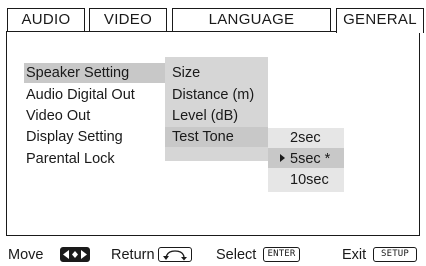  I want to click on triangle-pointer-icon, so click(282, 158).